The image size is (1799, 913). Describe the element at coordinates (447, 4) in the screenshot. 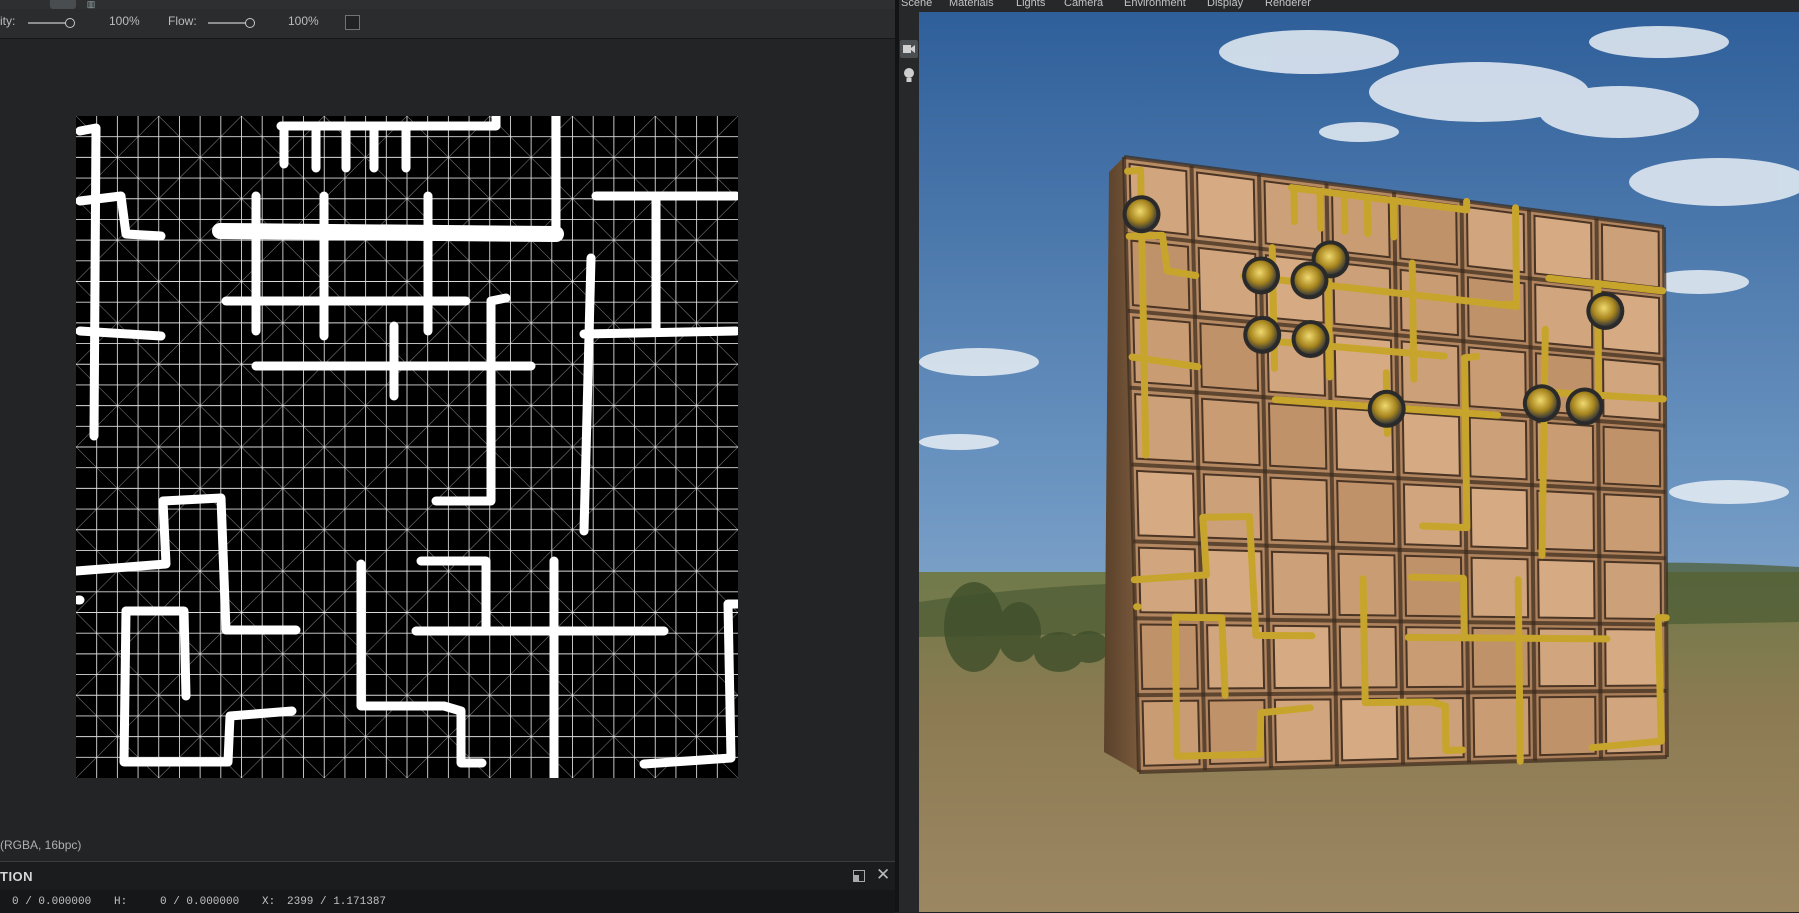

I see `tool-strip: ▥` at that location.